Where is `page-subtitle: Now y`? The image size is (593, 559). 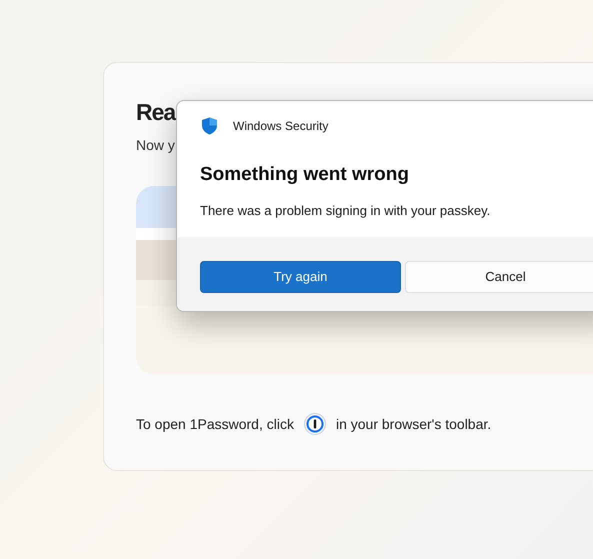 page-subtitle: Now y is located at coordinates (155, 145).